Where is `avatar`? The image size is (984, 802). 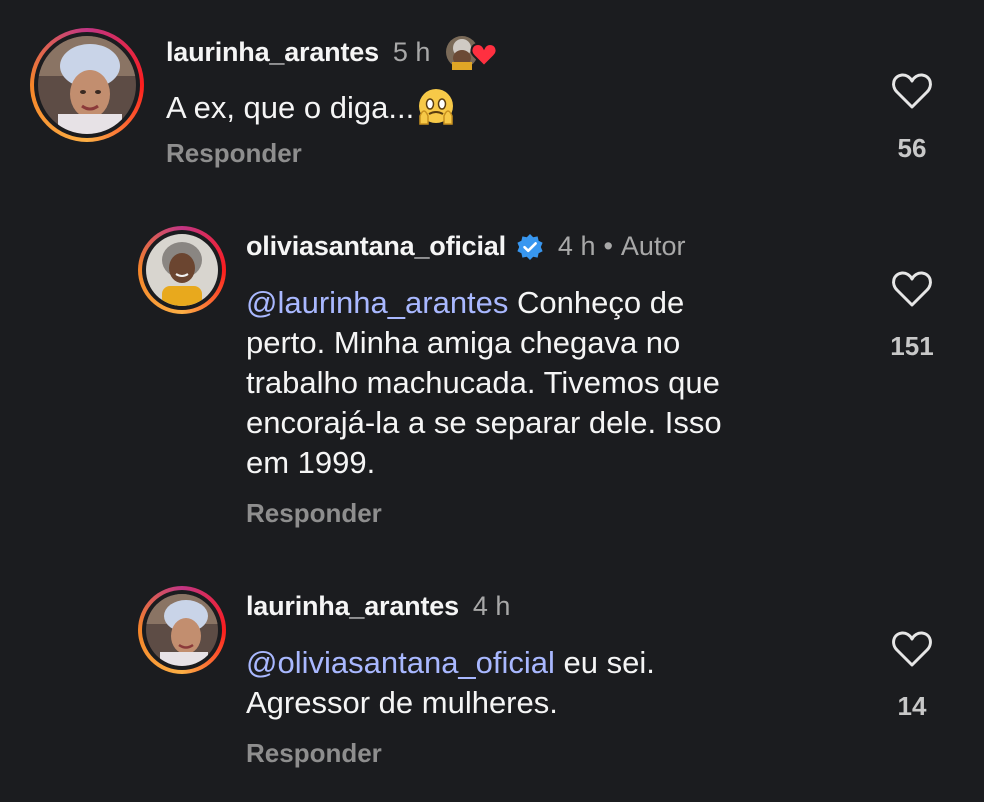 avatar is located at coordinates (182, 630).